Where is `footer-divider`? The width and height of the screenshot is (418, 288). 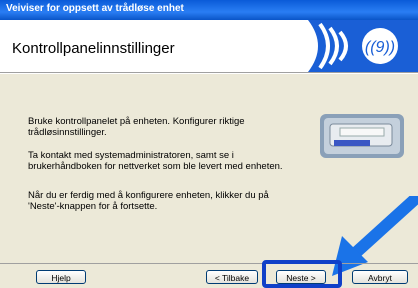 footer-divider is located at coordinates (209, 263).